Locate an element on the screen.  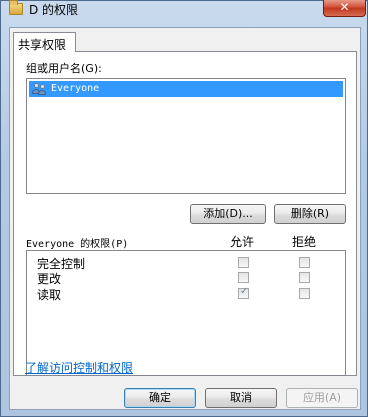
checkbox-change-allow is located at coordinates (243, 277).